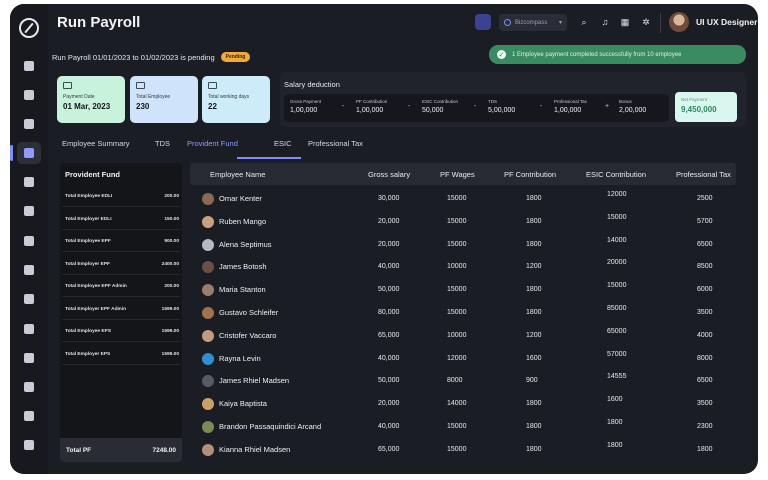 The image size is (768, 480). What do you see at coordinates (242, 221) in the screenshot?
I see `employee-name: Ruben Mango` at bounding box center [242, 221].